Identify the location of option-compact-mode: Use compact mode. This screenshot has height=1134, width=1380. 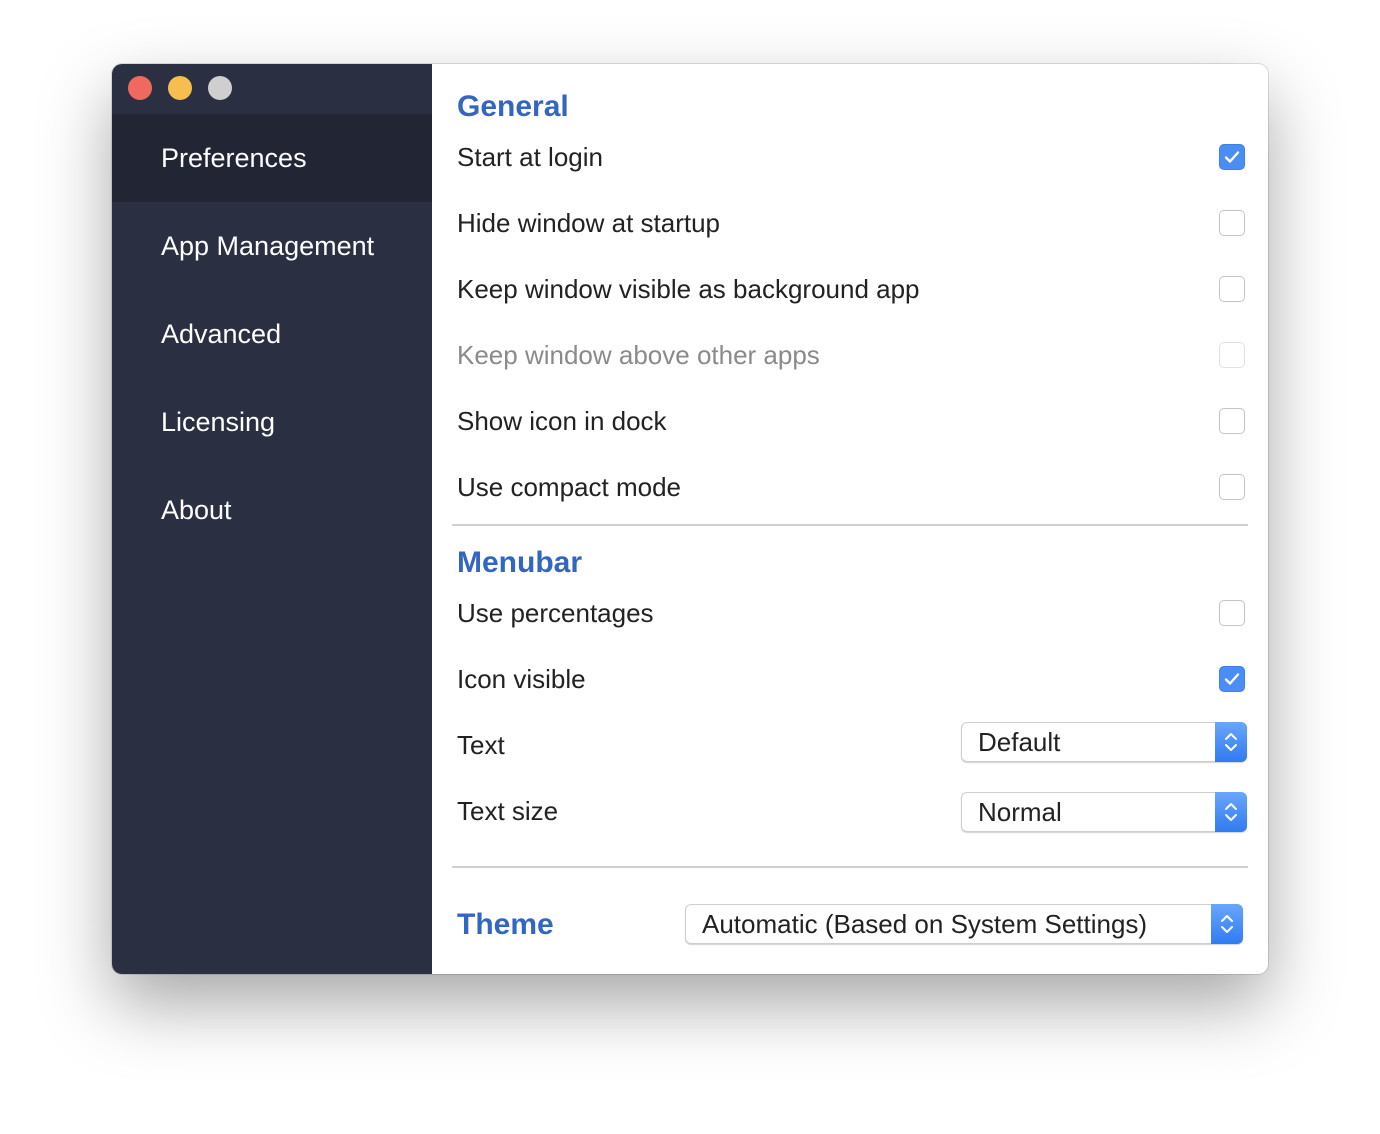
(851, 487).